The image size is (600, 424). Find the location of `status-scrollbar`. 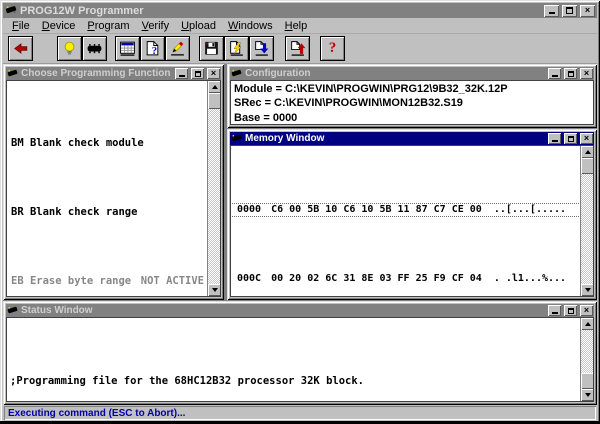

status-scrollbar is located at coordinates (586, 359).